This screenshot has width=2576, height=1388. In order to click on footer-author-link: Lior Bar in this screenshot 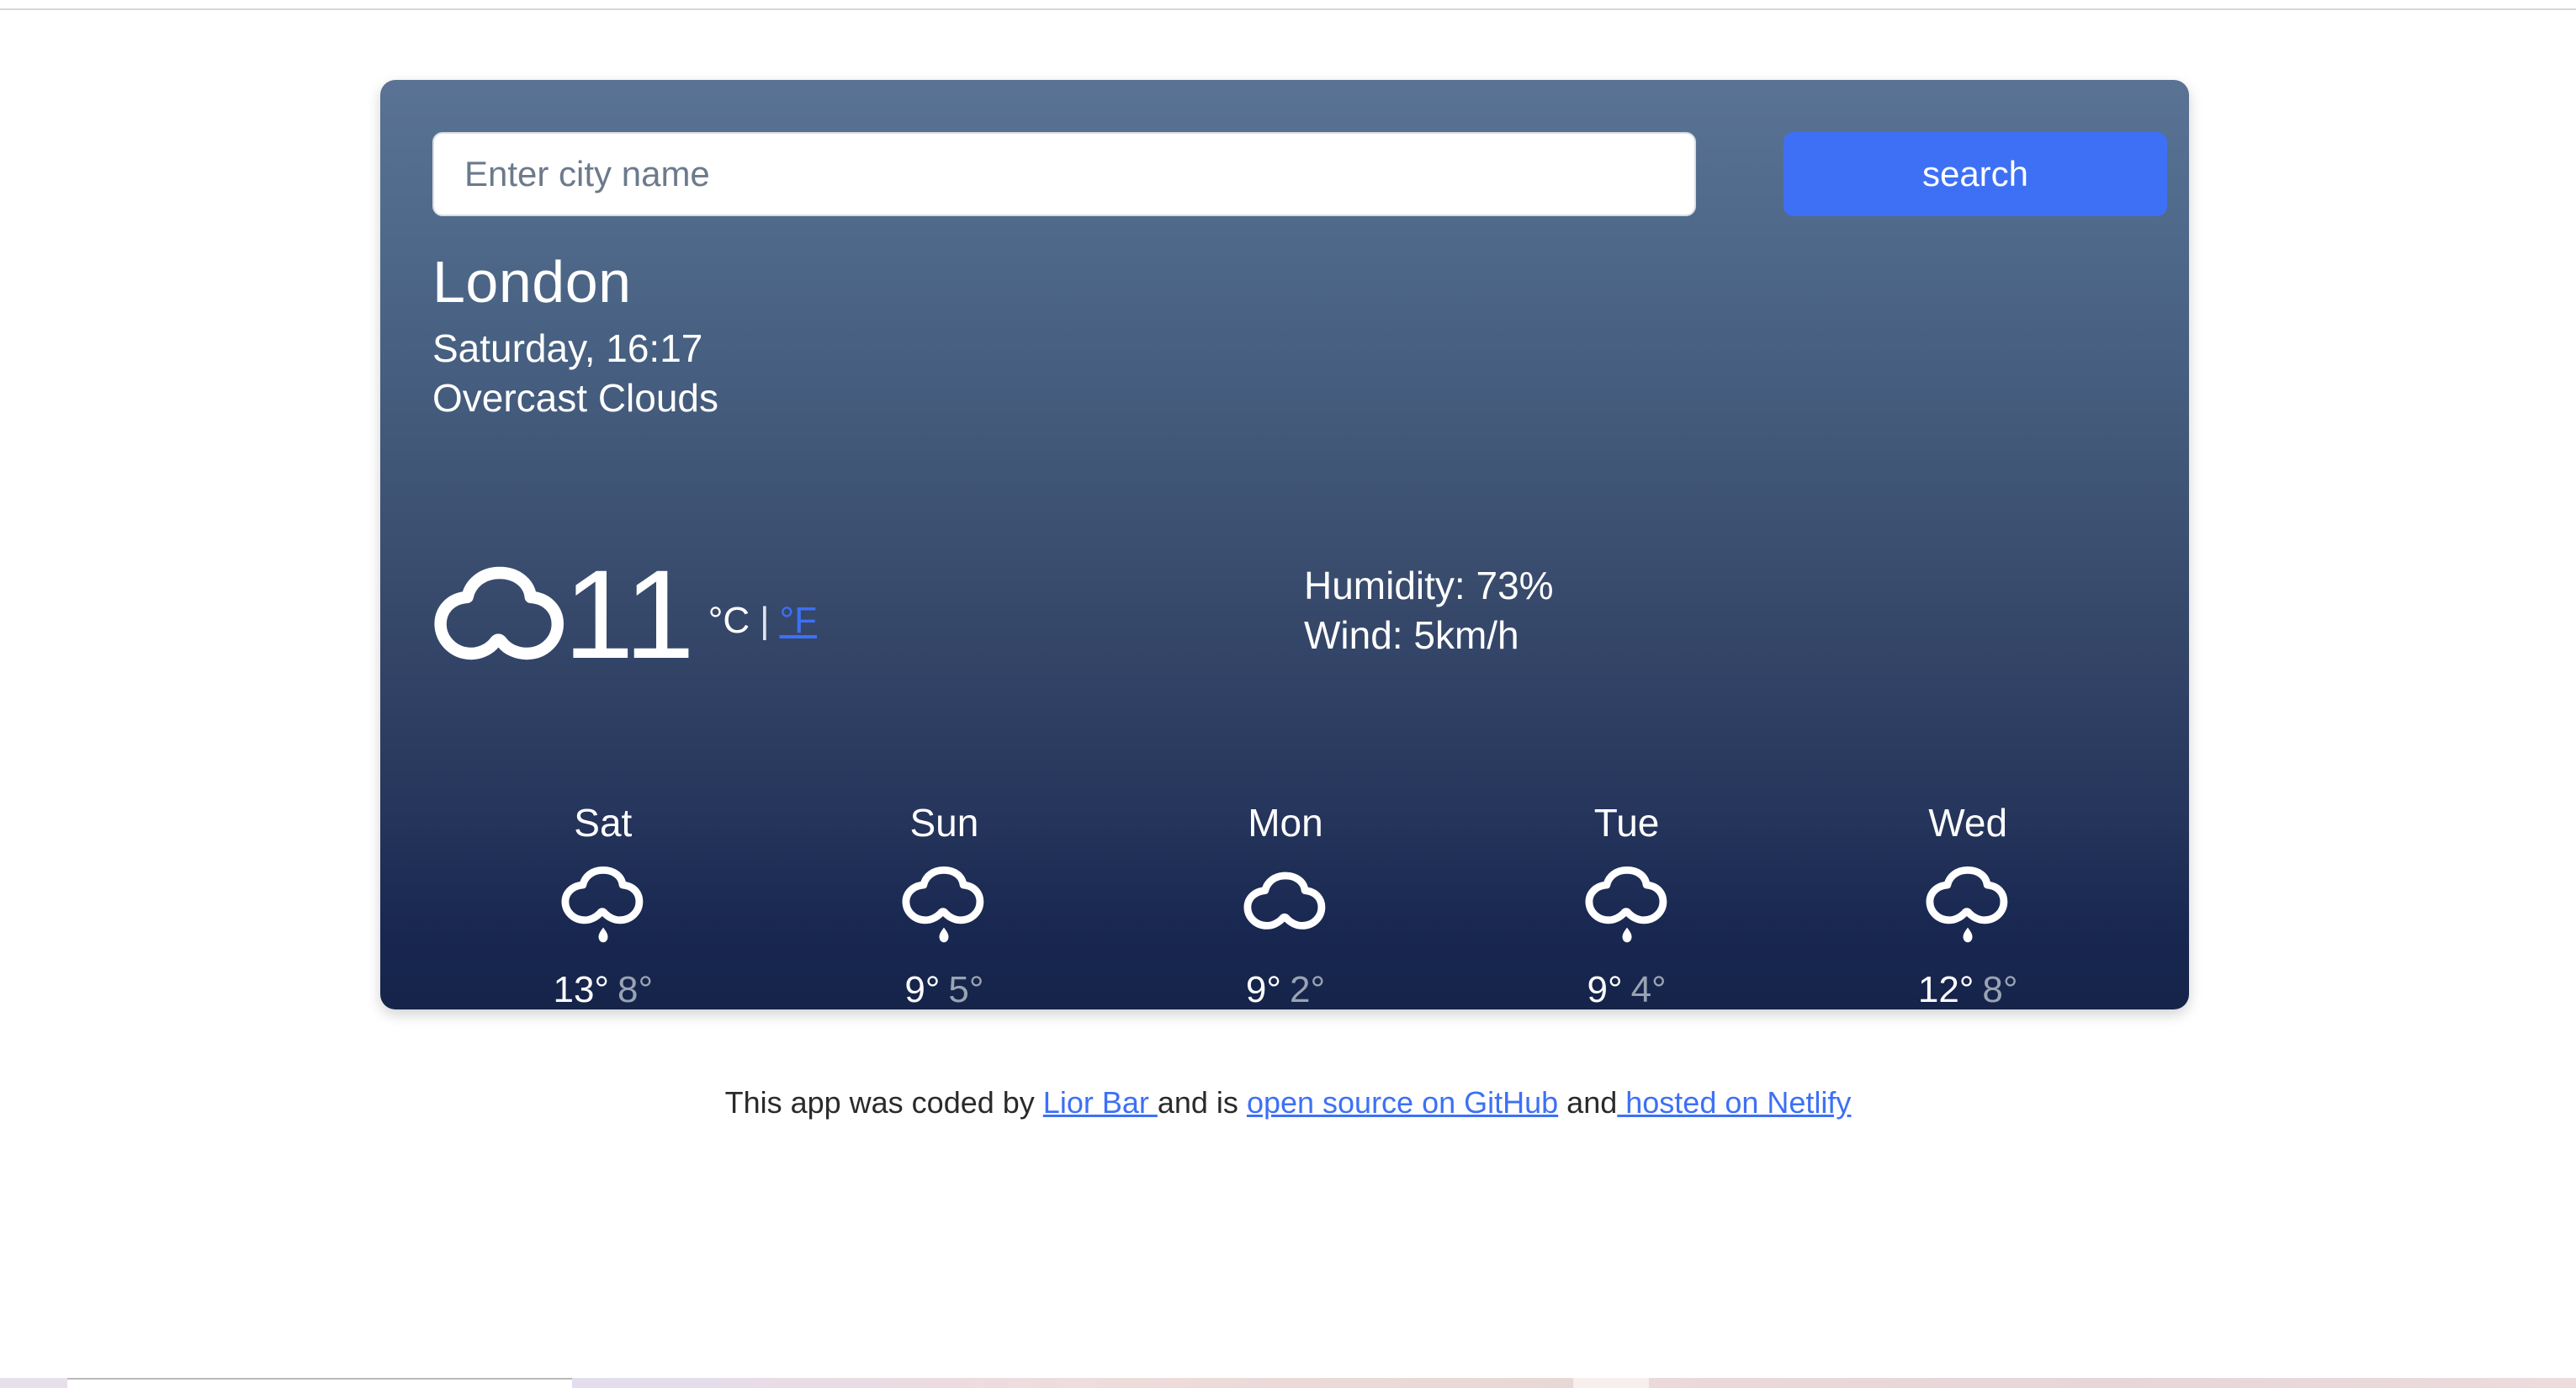, I will do `click(1100, 1102)`.